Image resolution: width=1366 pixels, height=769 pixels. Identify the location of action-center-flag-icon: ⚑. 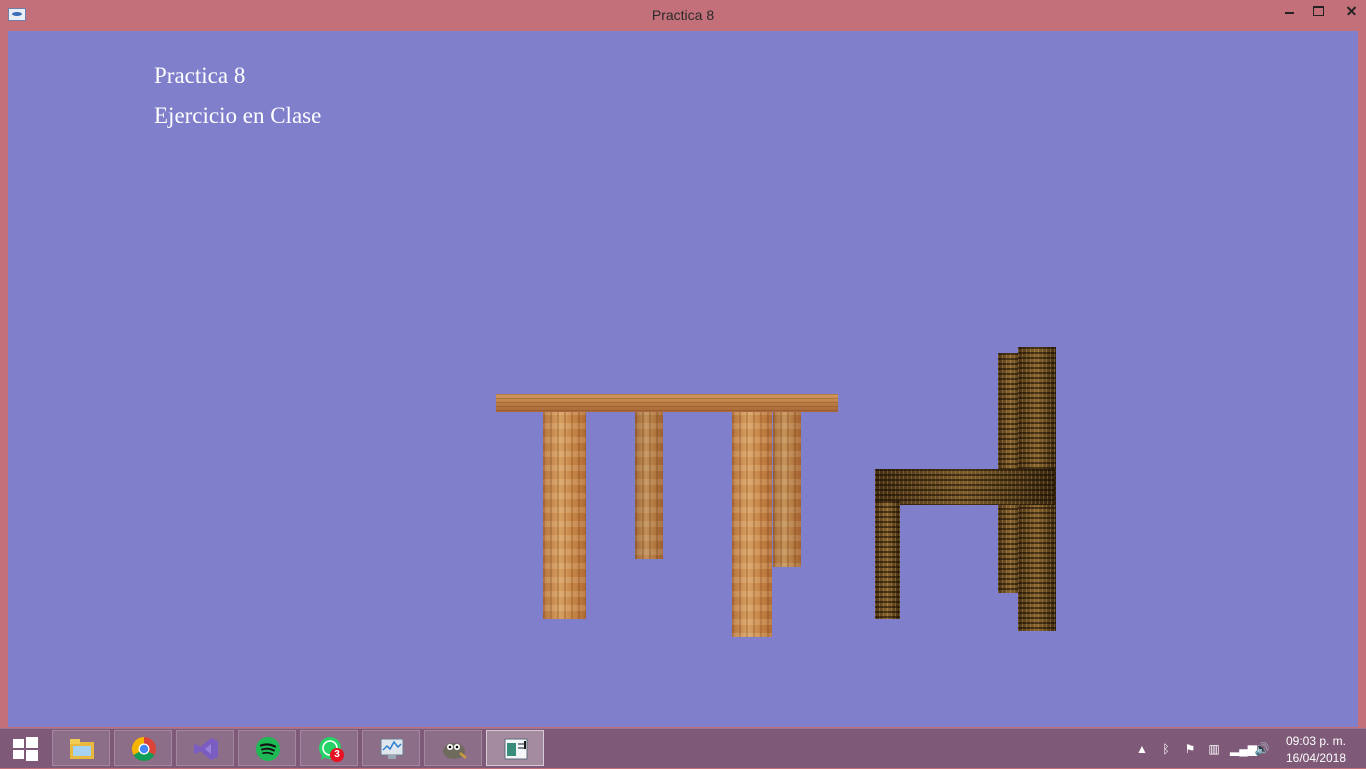
(1190, 749).